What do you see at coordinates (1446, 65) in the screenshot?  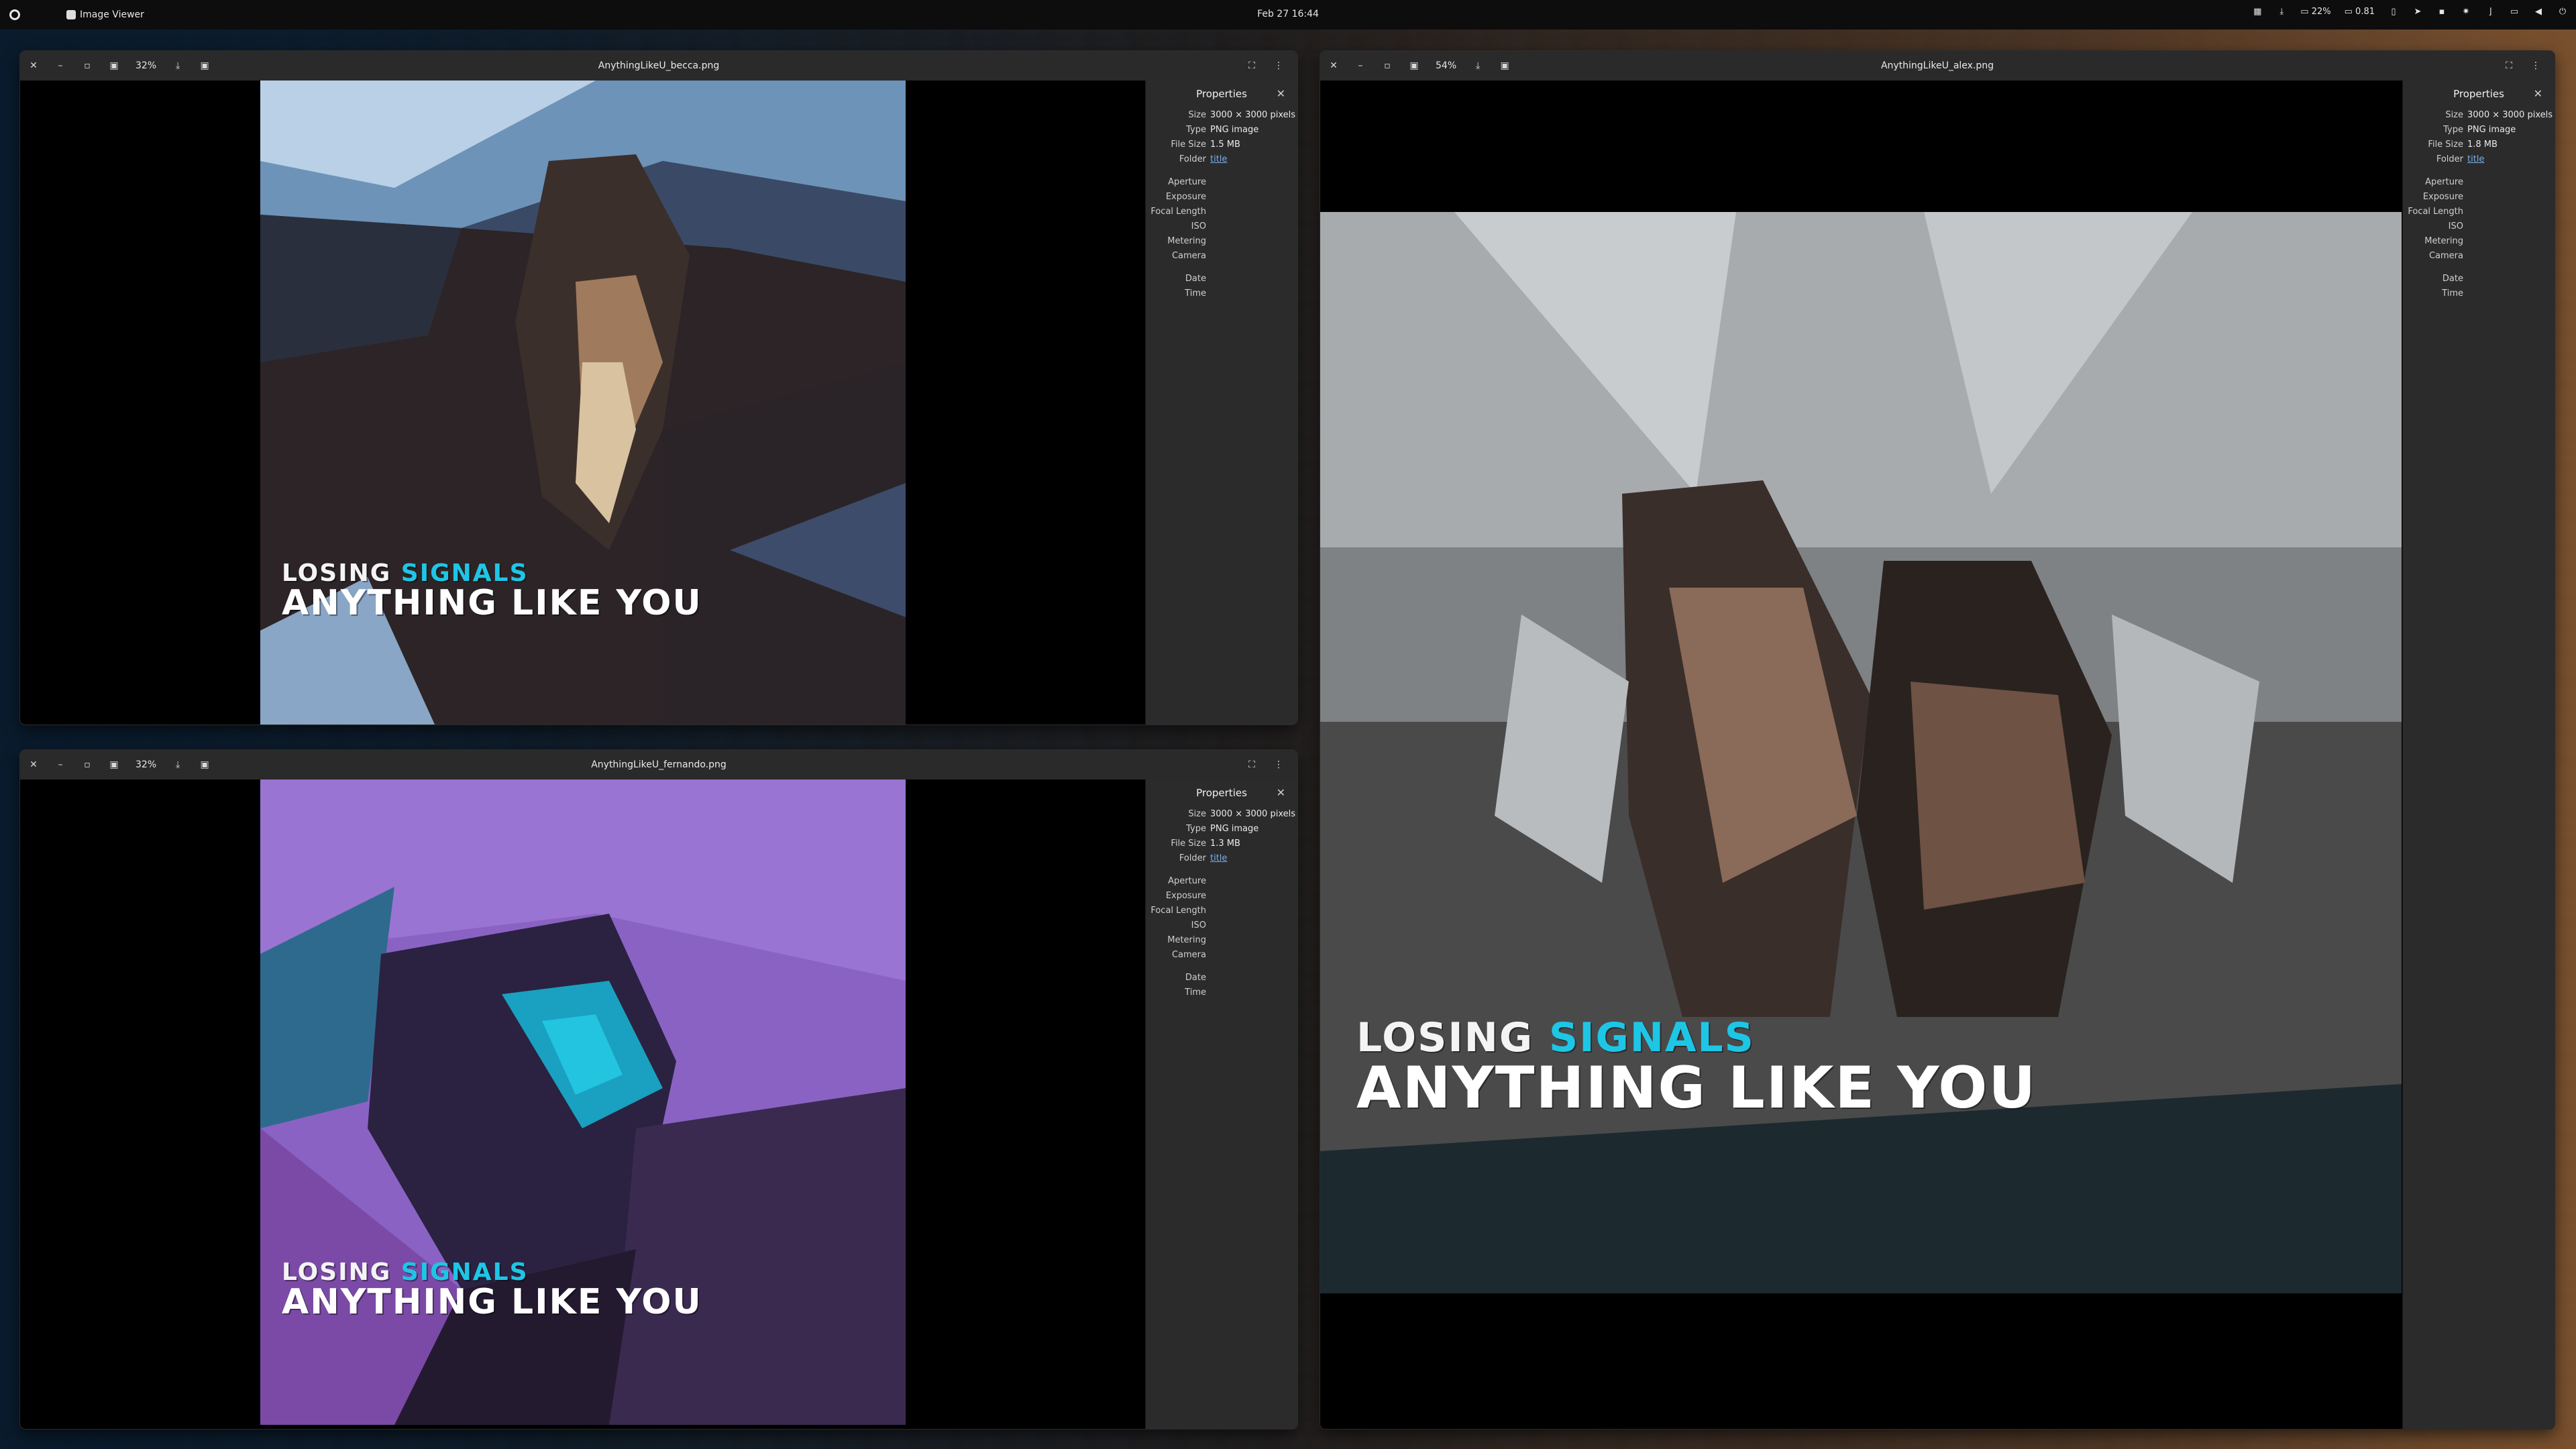 I see `zoom-level: 54%` at bounding box center [1446, 65].